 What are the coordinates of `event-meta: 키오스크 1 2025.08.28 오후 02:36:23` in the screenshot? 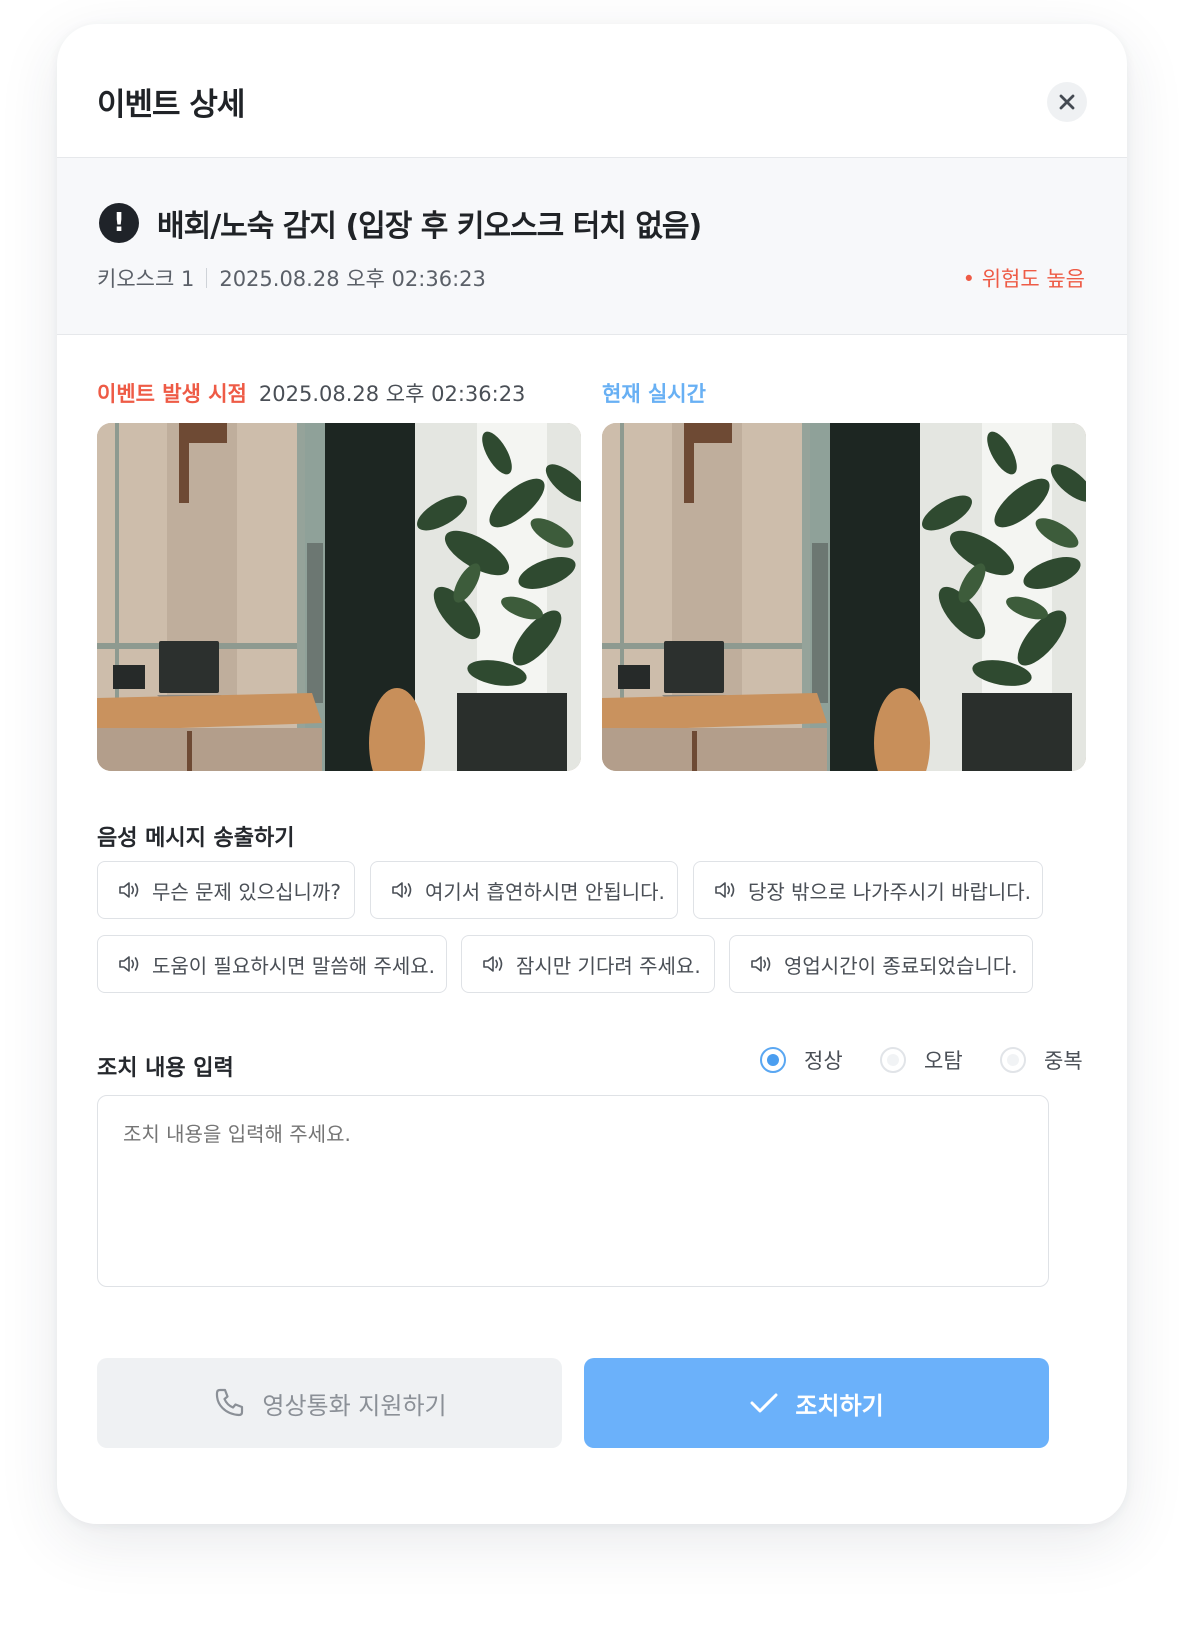 It's located at (291, 278).